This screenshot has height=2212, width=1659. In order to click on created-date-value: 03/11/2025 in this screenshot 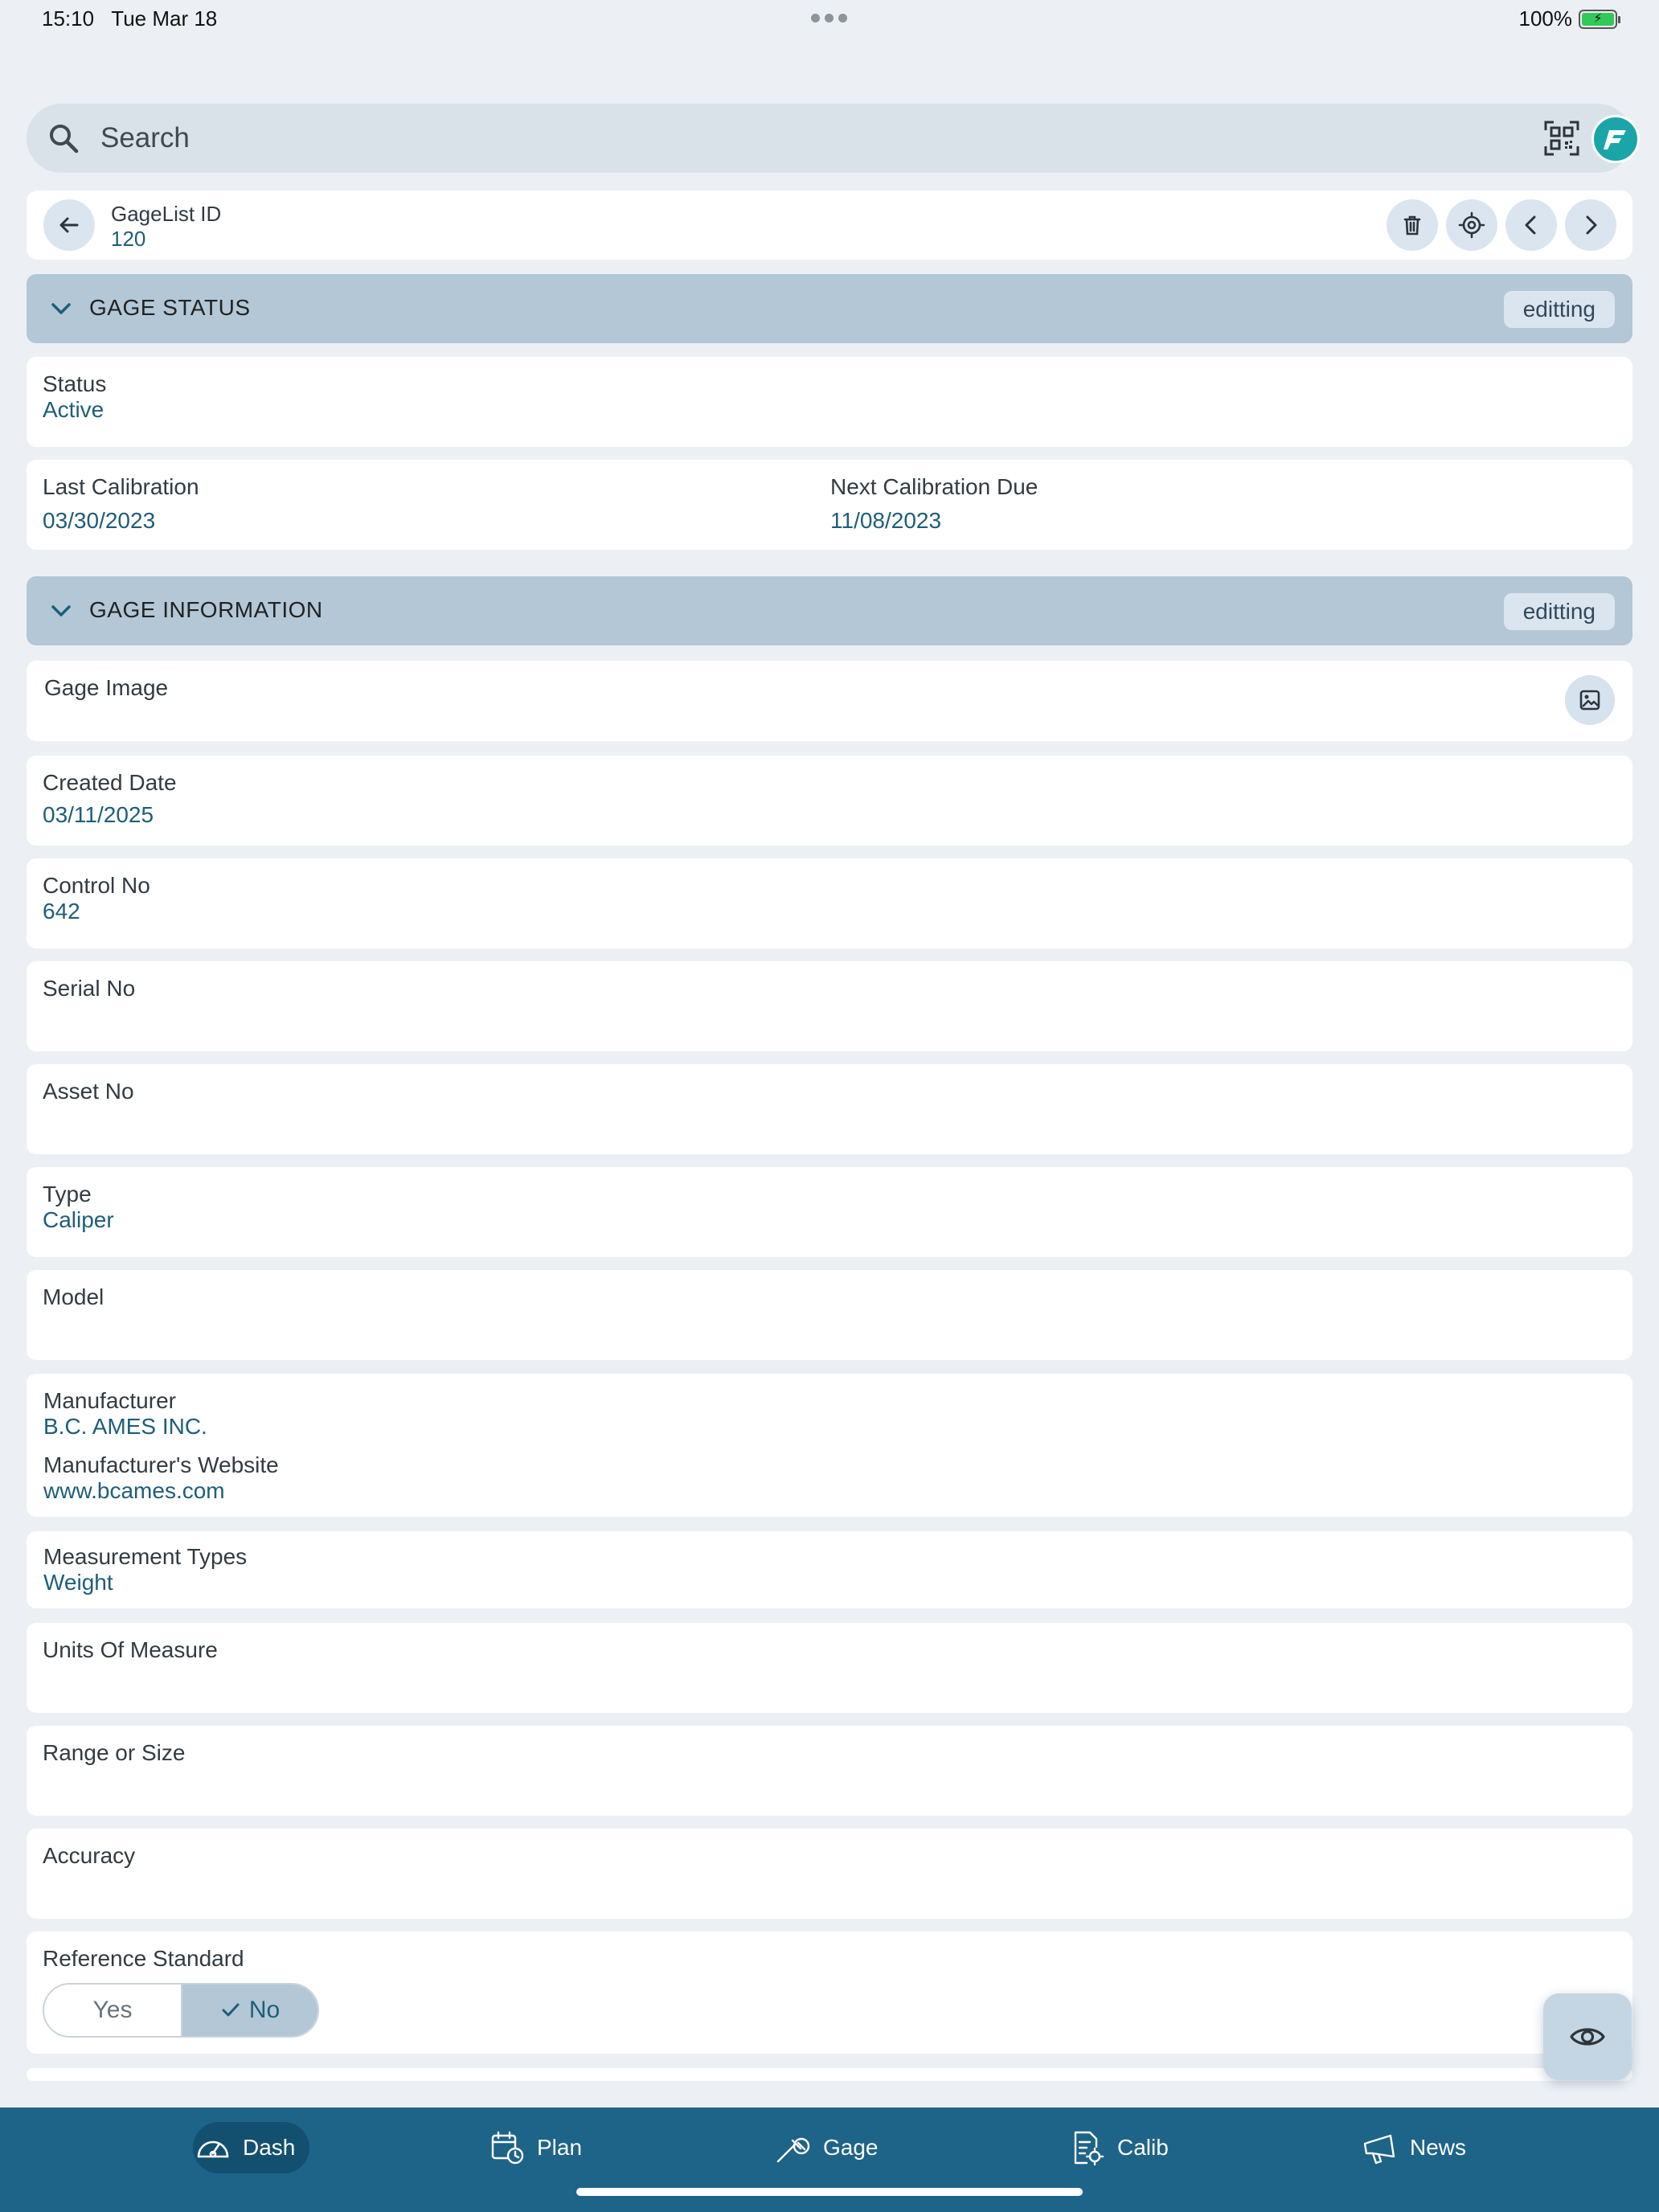, I will do `click(98, 814)`.